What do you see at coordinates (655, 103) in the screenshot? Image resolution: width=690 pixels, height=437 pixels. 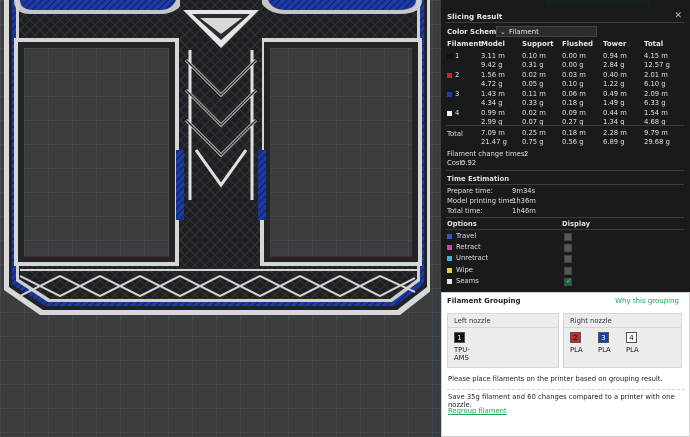 I see `filament-3-total-weight: 6.33 g` at bounding box center [655, 103].